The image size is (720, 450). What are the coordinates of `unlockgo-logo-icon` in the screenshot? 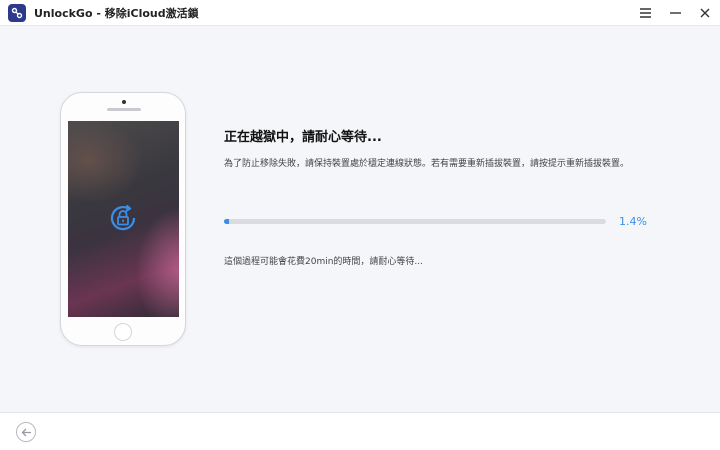 It's located at (17, 12).